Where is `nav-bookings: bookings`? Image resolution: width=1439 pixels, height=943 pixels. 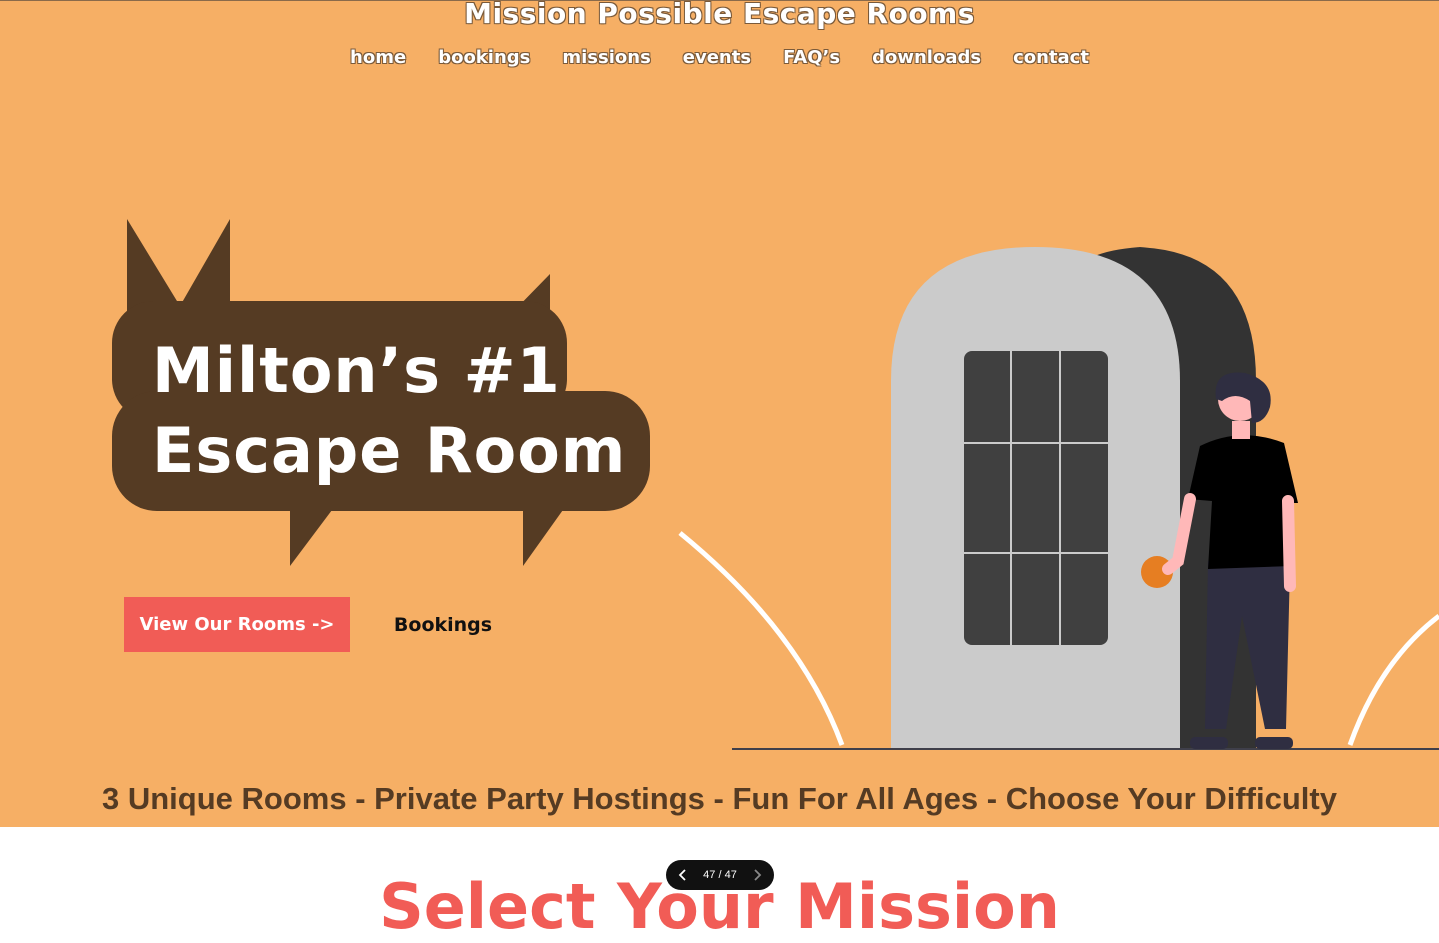 nav-bookings: bookings is located at coordinates (484, 57).